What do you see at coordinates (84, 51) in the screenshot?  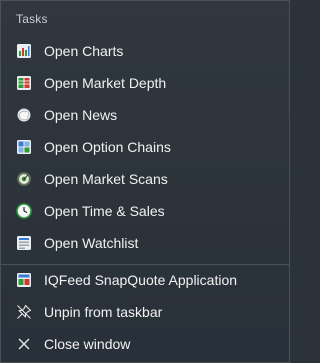 I see `task-label: Open Charts` at bounding box center [84, 51].